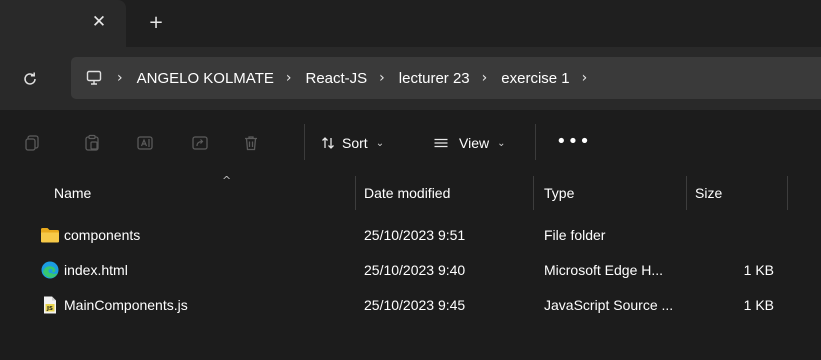 This screenshot has width=821, height=360. I want to click on sort-label: Sort, so click(355, 143).